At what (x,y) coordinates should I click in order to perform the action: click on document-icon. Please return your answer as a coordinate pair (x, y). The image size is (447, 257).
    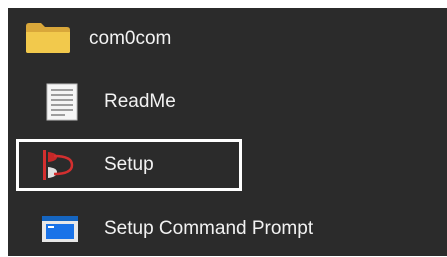
    Looking at the image, I should click on (62, 102).